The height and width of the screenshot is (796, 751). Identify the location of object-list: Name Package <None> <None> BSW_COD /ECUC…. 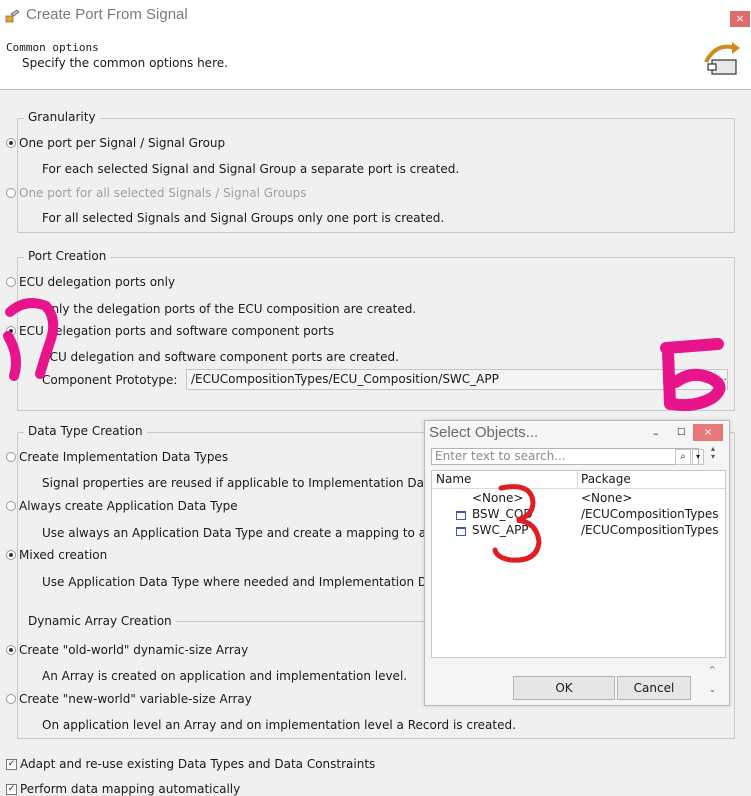
(578, 564).